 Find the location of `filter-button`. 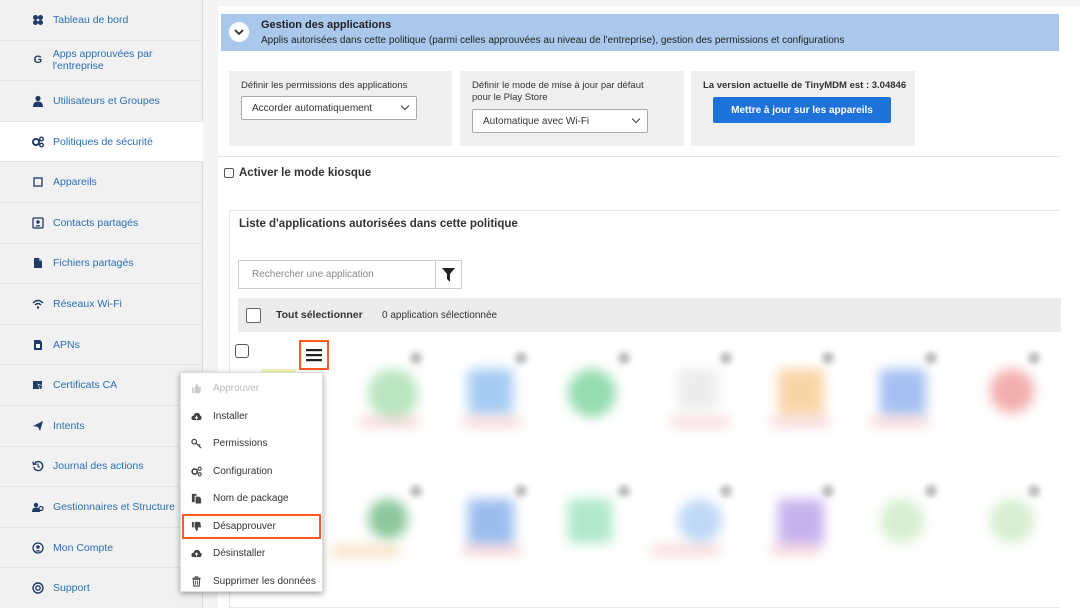

filter-button is located at coordinates (449, 274).